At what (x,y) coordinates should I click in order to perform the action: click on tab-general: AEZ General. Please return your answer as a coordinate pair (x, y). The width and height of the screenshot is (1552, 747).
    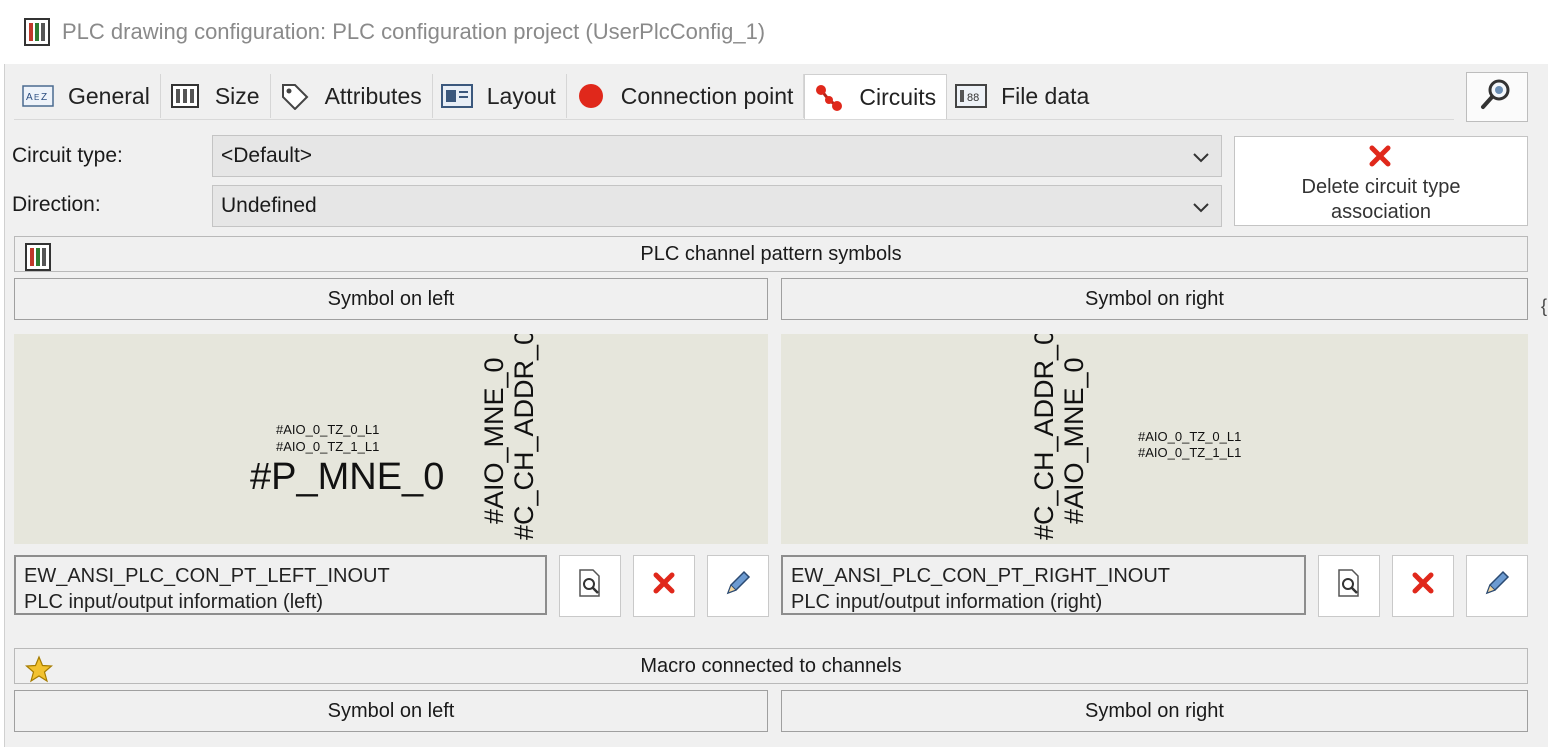
    Looking at the image, I should click on (87, 96).